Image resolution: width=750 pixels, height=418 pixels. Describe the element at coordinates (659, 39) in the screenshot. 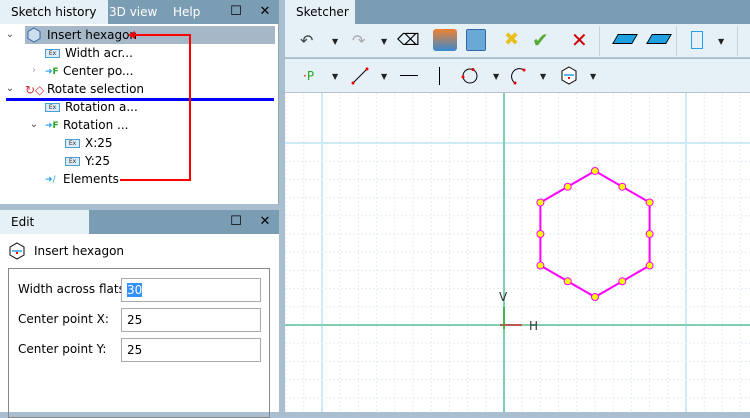

I see `clear-eraser-icon` at that location.